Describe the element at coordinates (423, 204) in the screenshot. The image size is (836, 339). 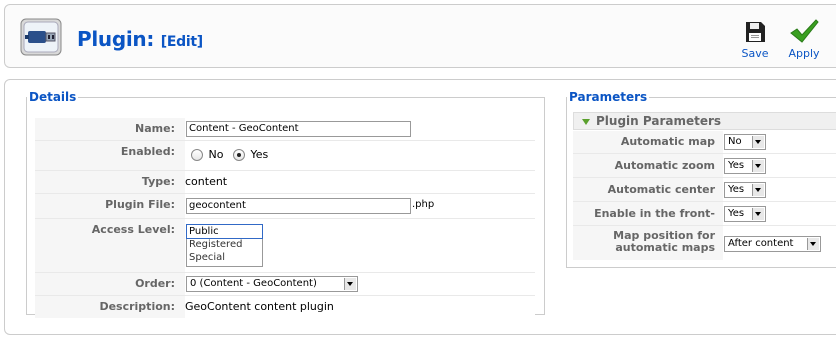
I see `plugin-file-extension: .php` at that location.